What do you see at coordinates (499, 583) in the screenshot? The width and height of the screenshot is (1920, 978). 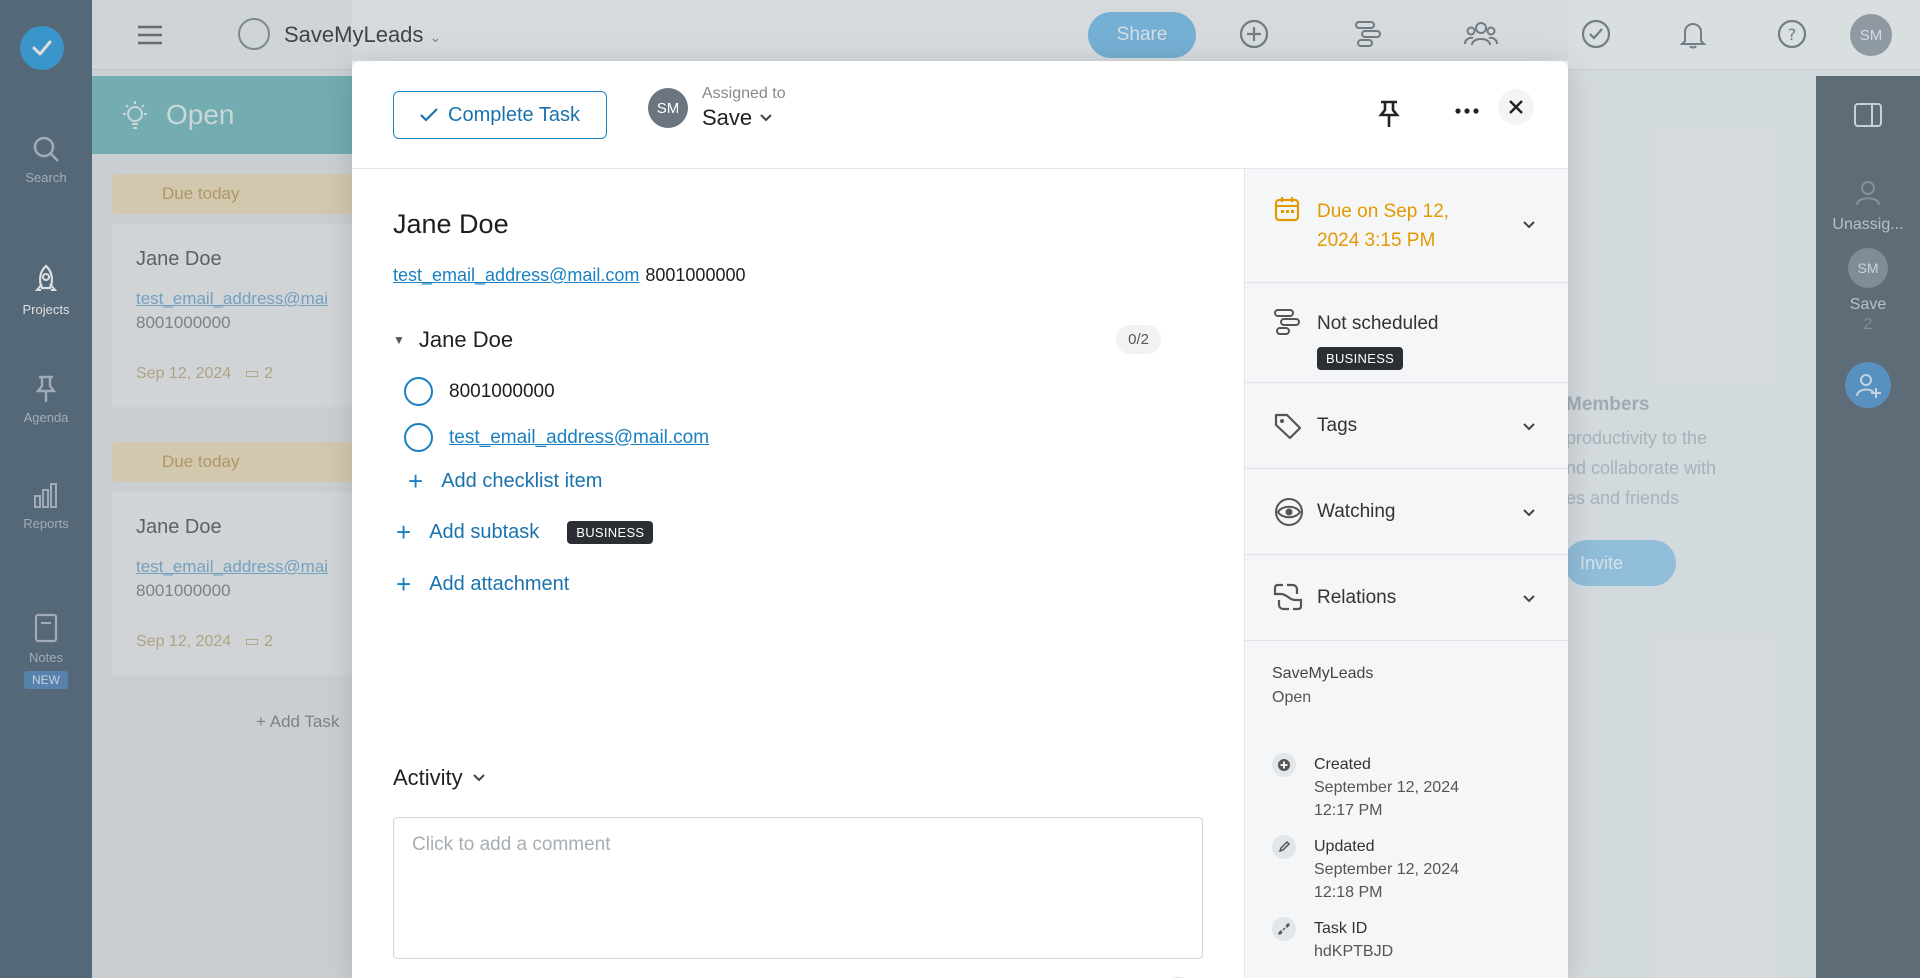 I see `add-attachment-label: Add attachment` at bounding box center [499, 583].